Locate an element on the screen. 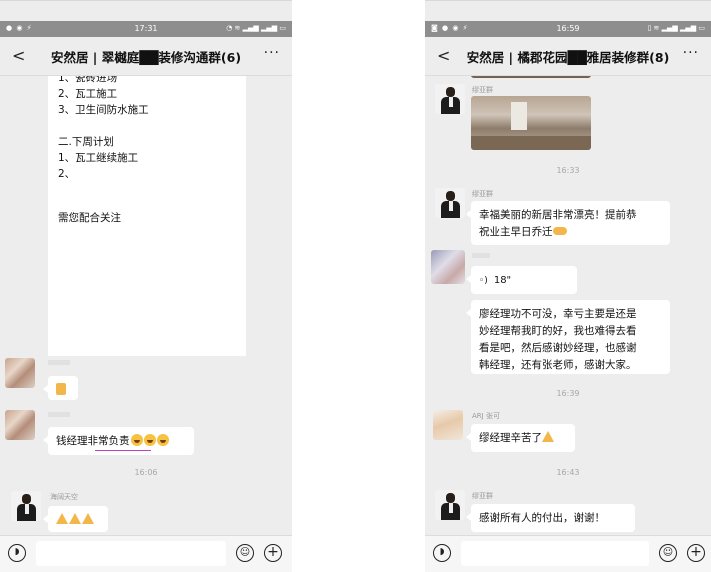  message-bubble: 幸福美丽的新居非常漂亮！提前恭 祝业主早日乔迁 is located at coordinates (568, 223).